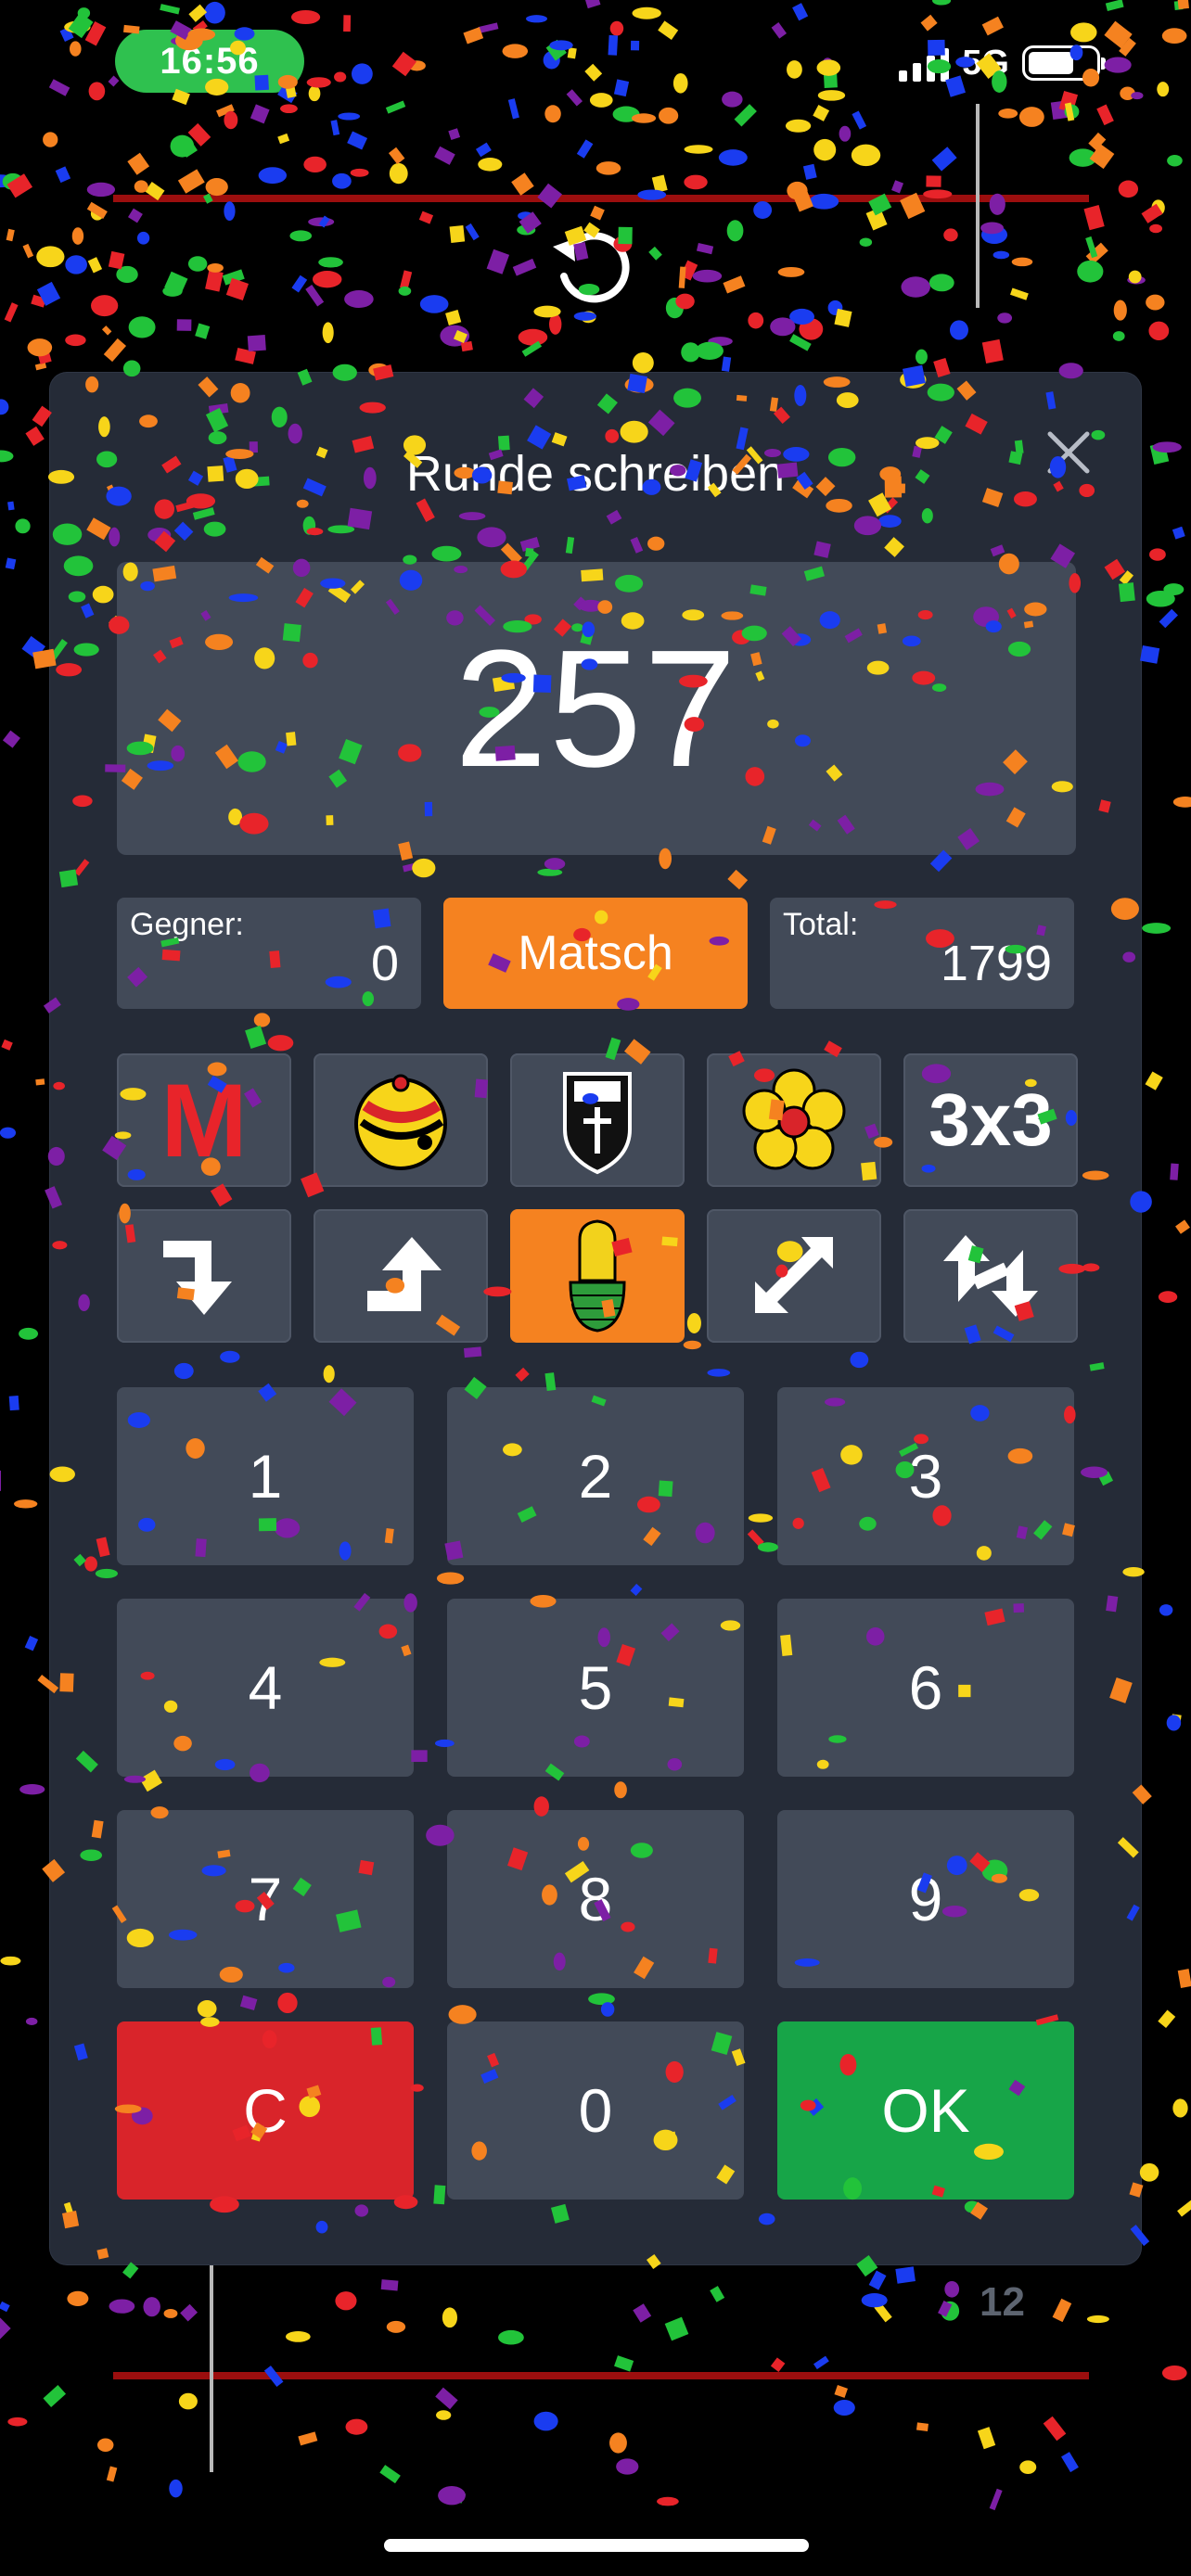  What do you see at coordinates (925, 1688) in the screenshot?
I see `key-6: 6` at bounding box center [925, 1688].